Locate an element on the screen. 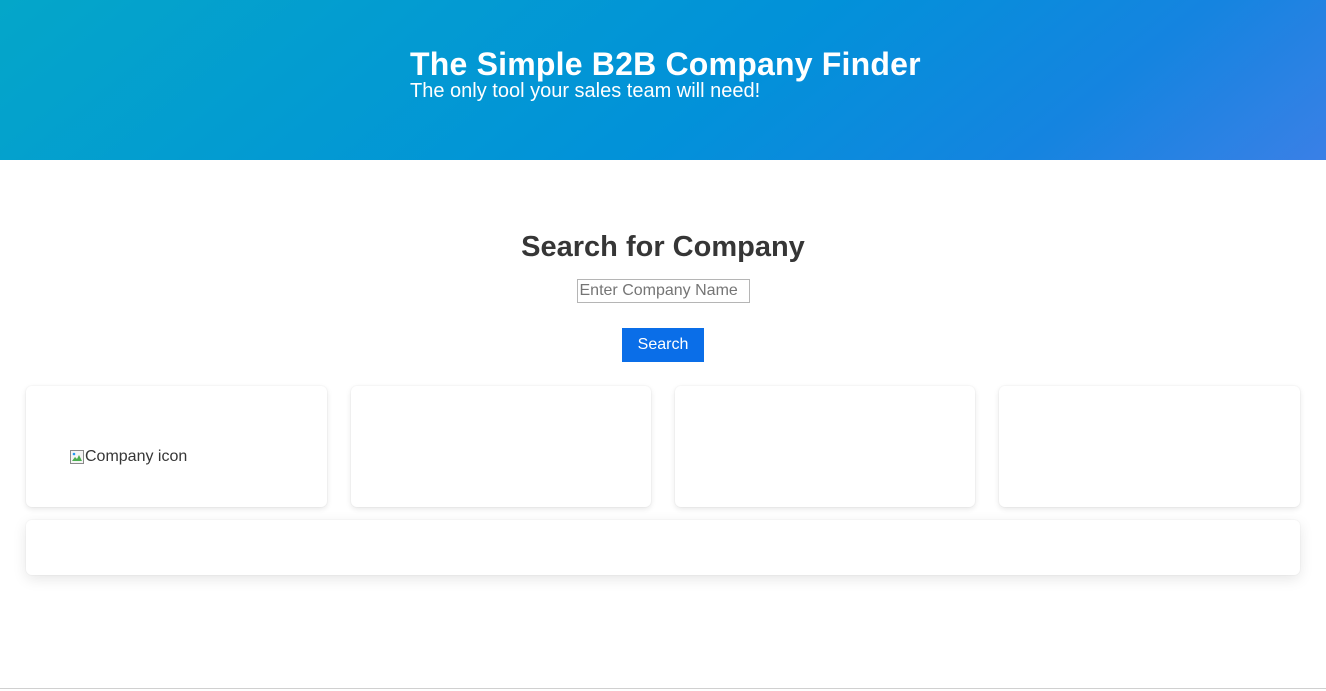  company-image: Company icon is located at coordinates (128, 457).